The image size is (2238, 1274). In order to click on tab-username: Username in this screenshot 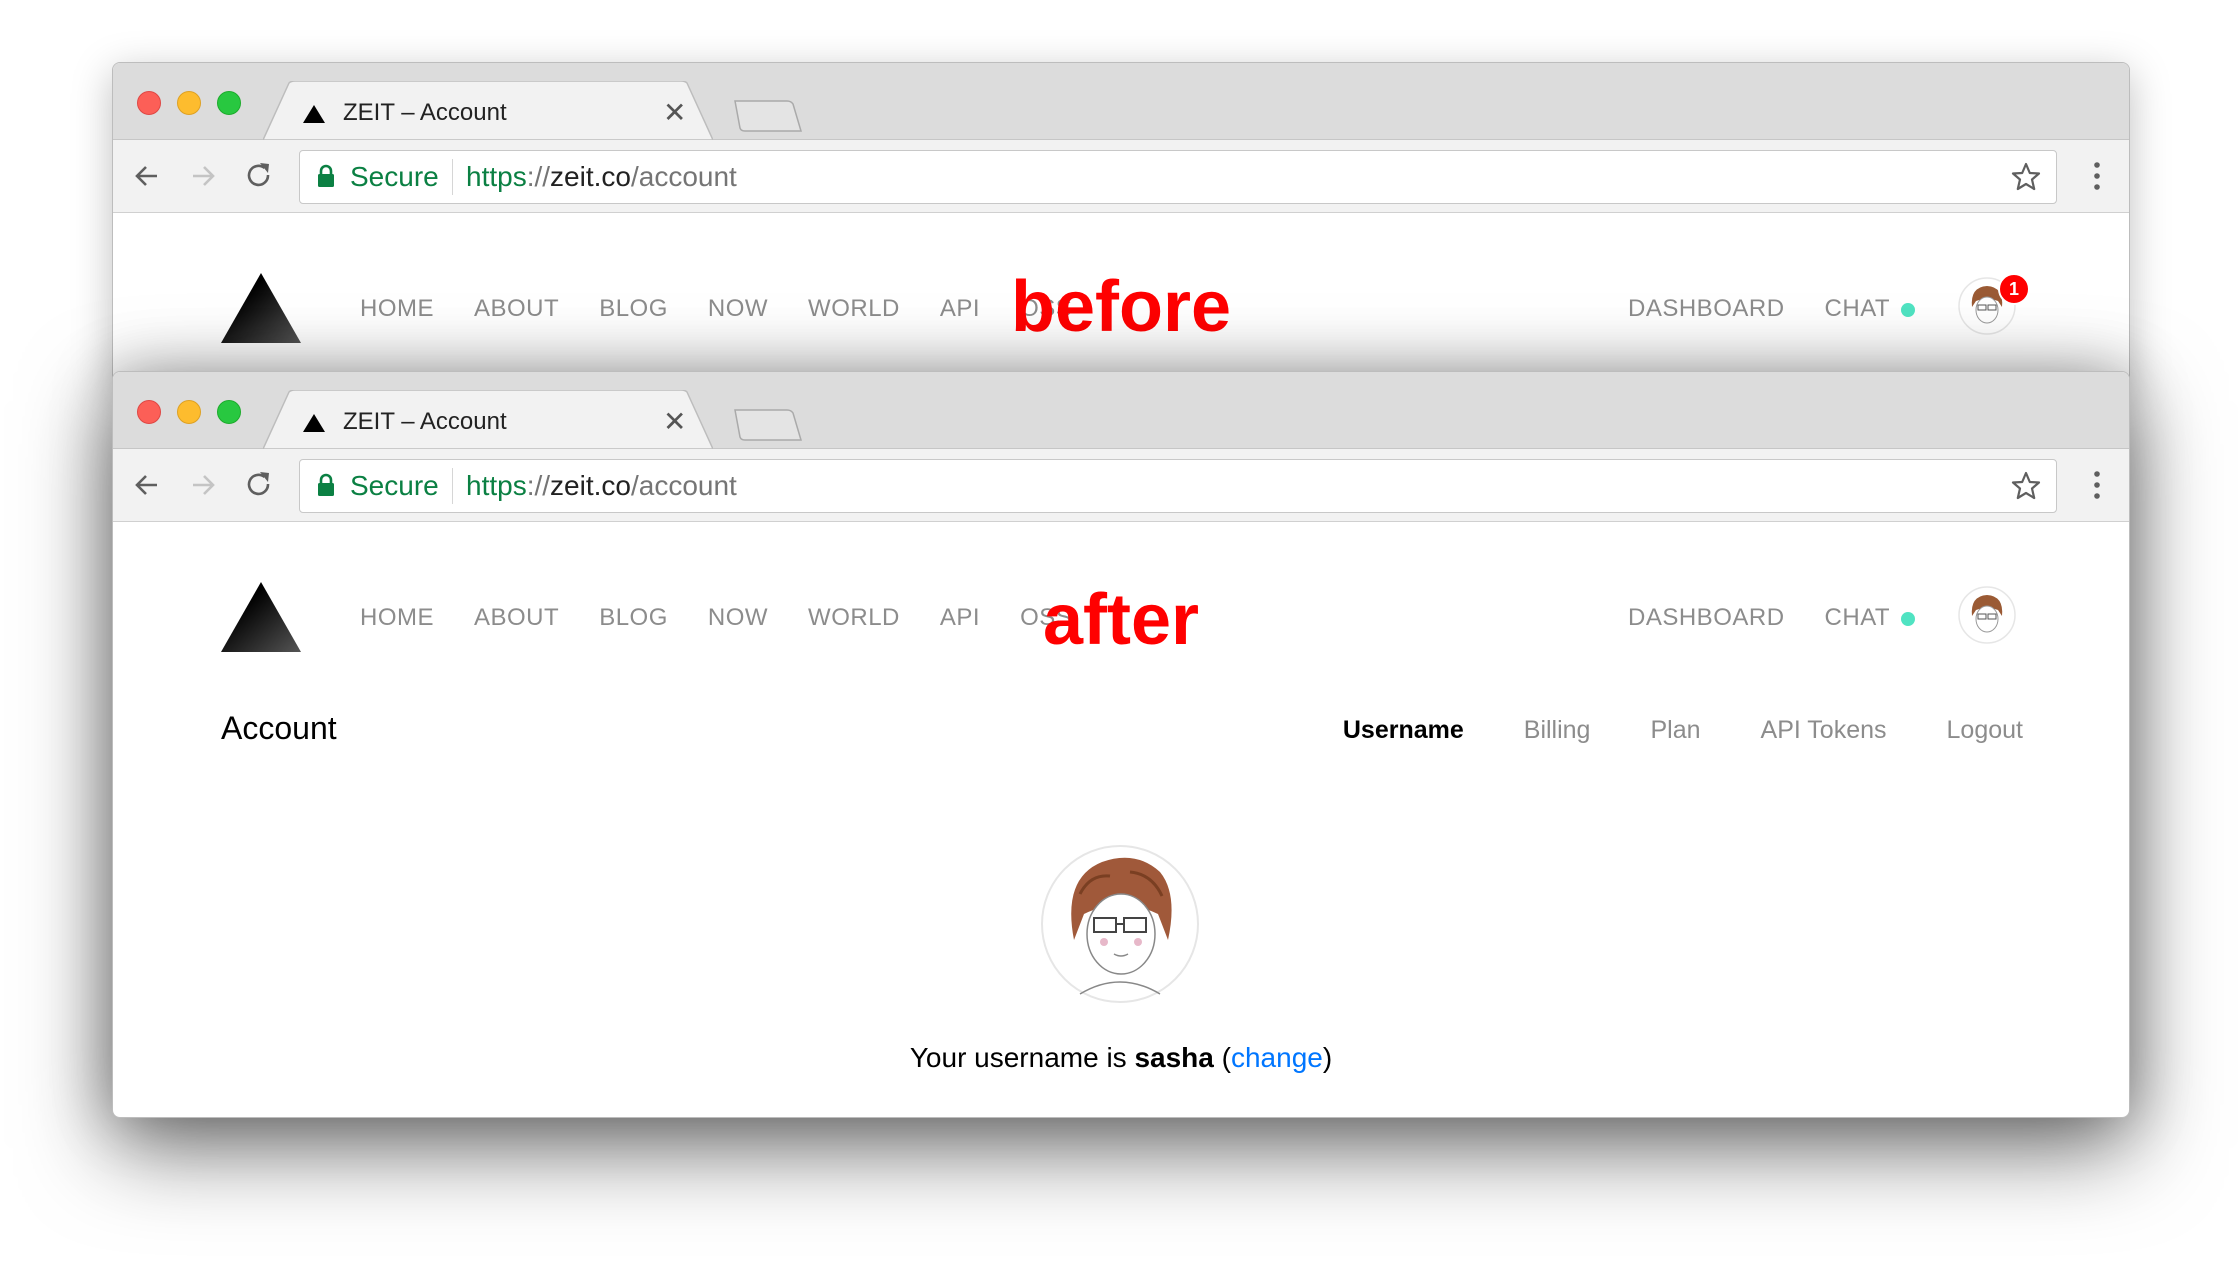, I will do `click(1403, 730)`.